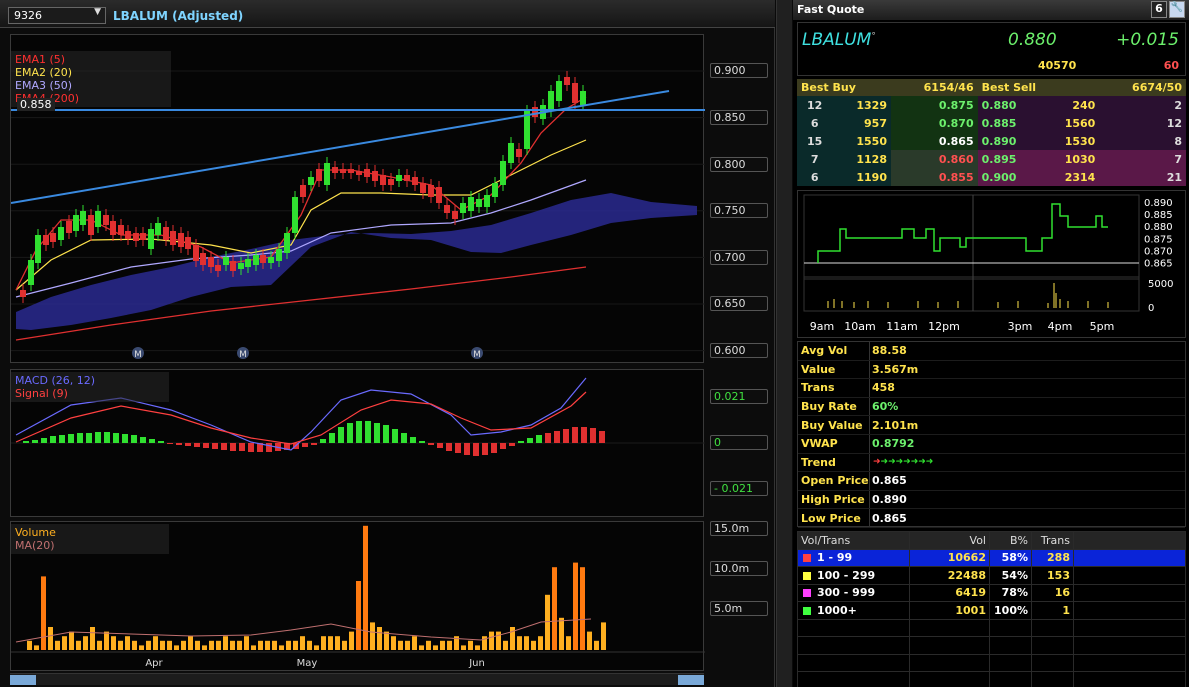 The image size is (1189, 687). I want to click on chevron-down-icon: ▼, so click(97, 12).